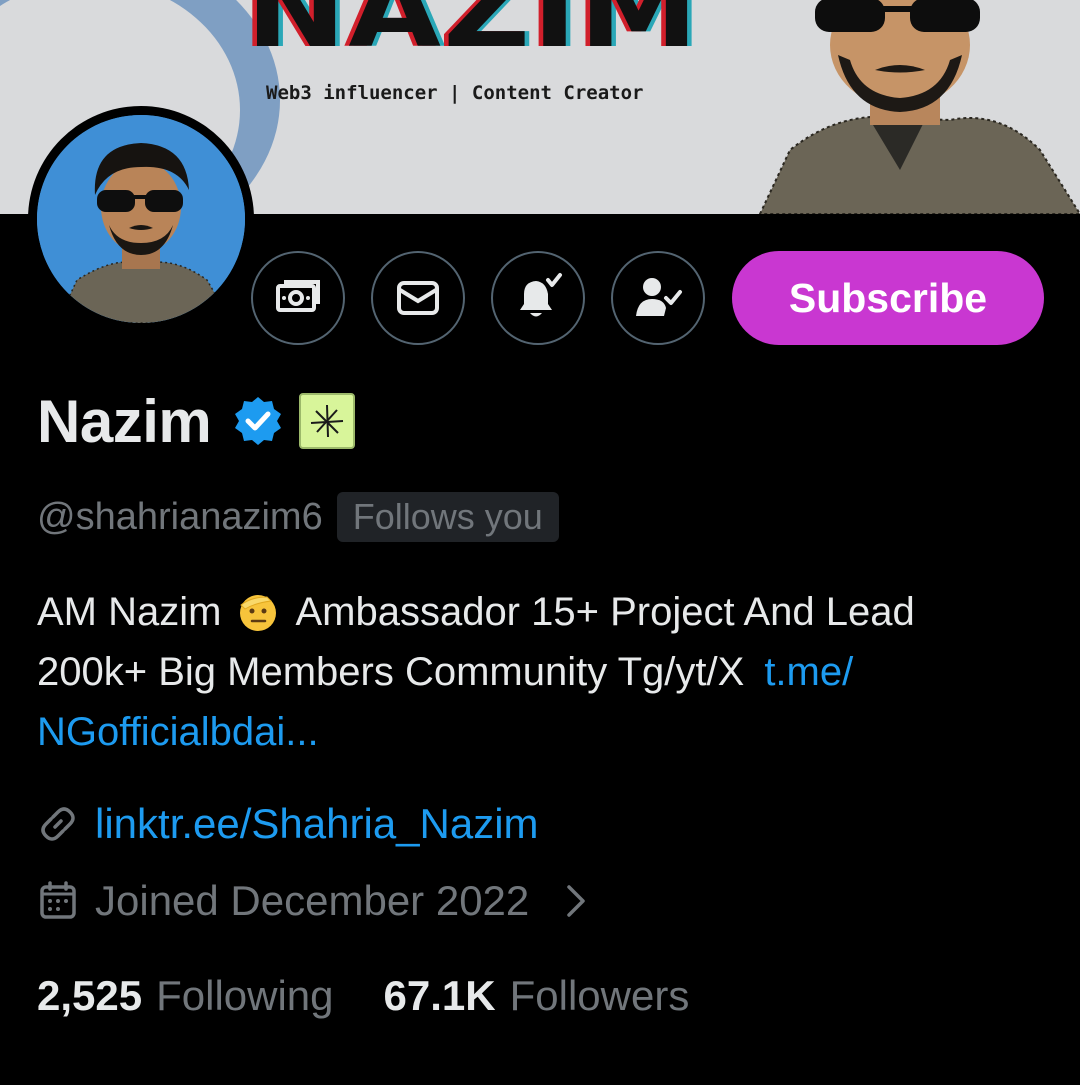 The image size is (1080, 1085). I want to click on affiliate-logo-icon, so click(327, 421).